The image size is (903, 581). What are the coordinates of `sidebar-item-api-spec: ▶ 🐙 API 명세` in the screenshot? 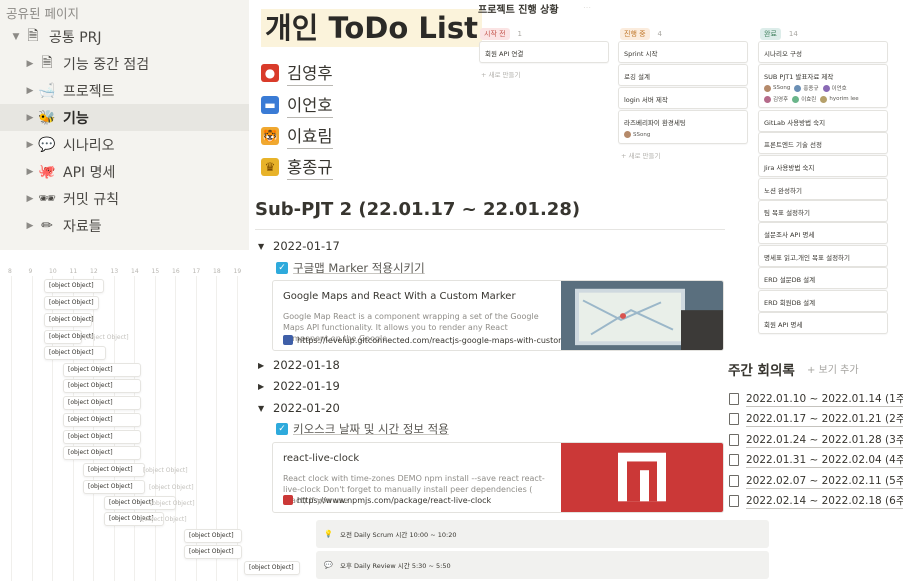 It's located at (124, 171).